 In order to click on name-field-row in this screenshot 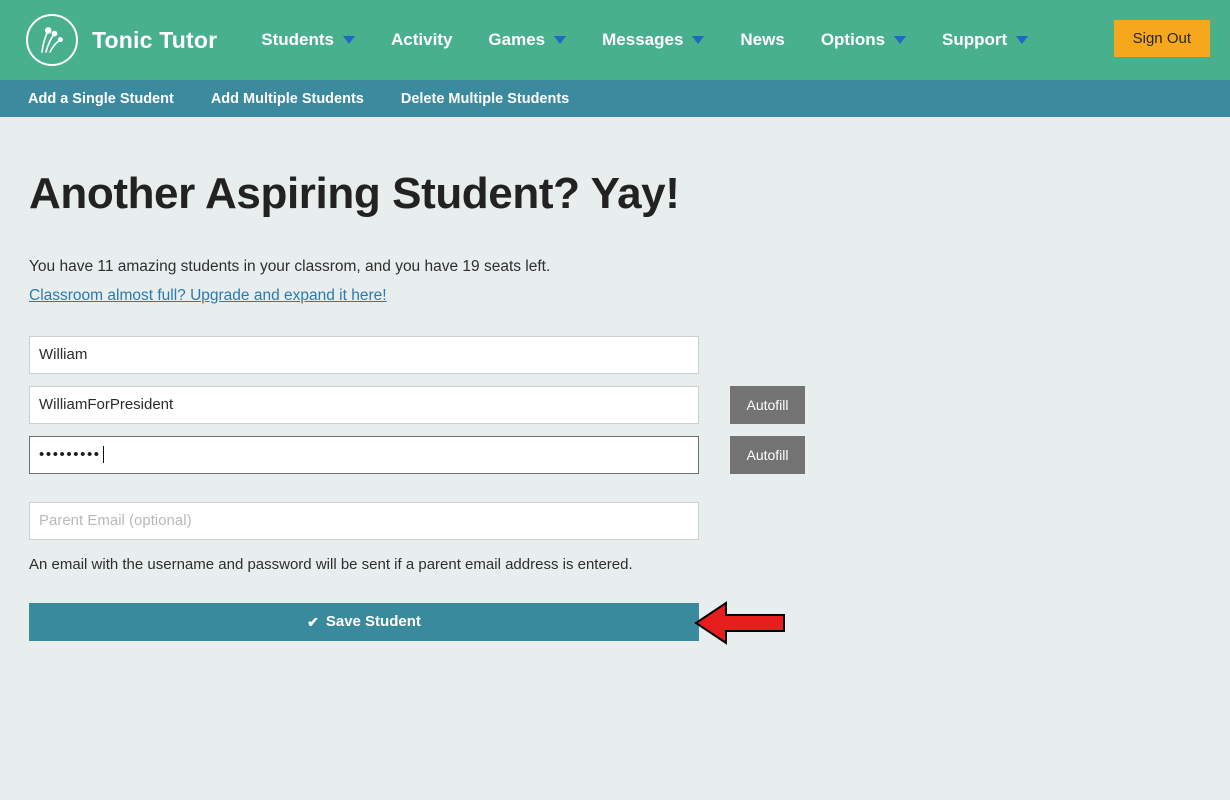, I will do `click(629, 354)`.